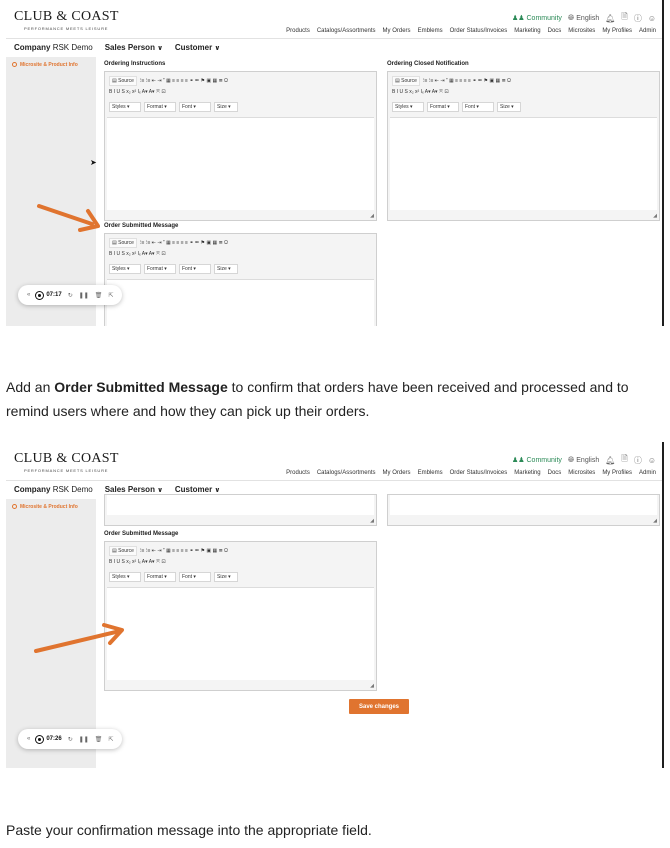 This screenshot has width=670, height=848. Describe the element at coordinates (14, 65) in the screenshot. I see `info-icon` at that location.